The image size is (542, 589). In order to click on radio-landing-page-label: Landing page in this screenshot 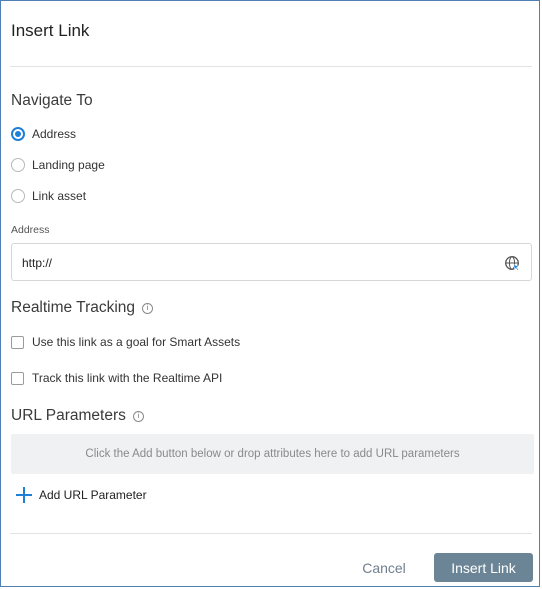, I will do `click(68, 165)`.